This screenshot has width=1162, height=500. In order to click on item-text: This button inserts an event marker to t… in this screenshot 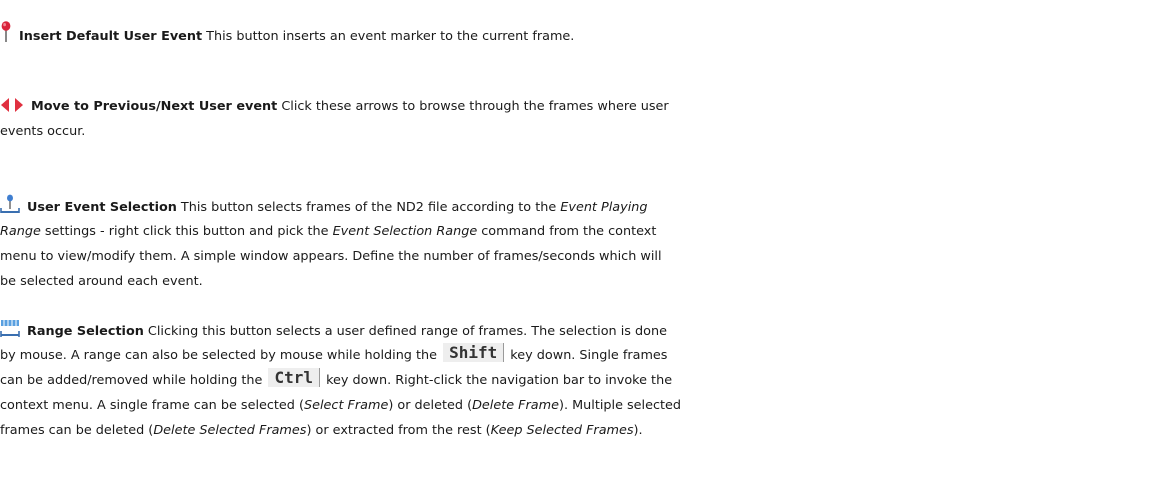, I will do `click(388, 36)`.